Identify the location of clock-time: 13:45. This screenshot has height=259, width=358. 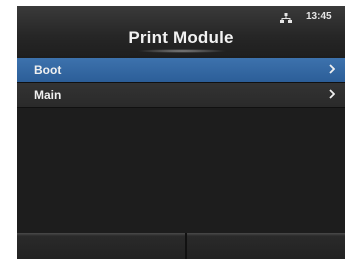
(319, 16).